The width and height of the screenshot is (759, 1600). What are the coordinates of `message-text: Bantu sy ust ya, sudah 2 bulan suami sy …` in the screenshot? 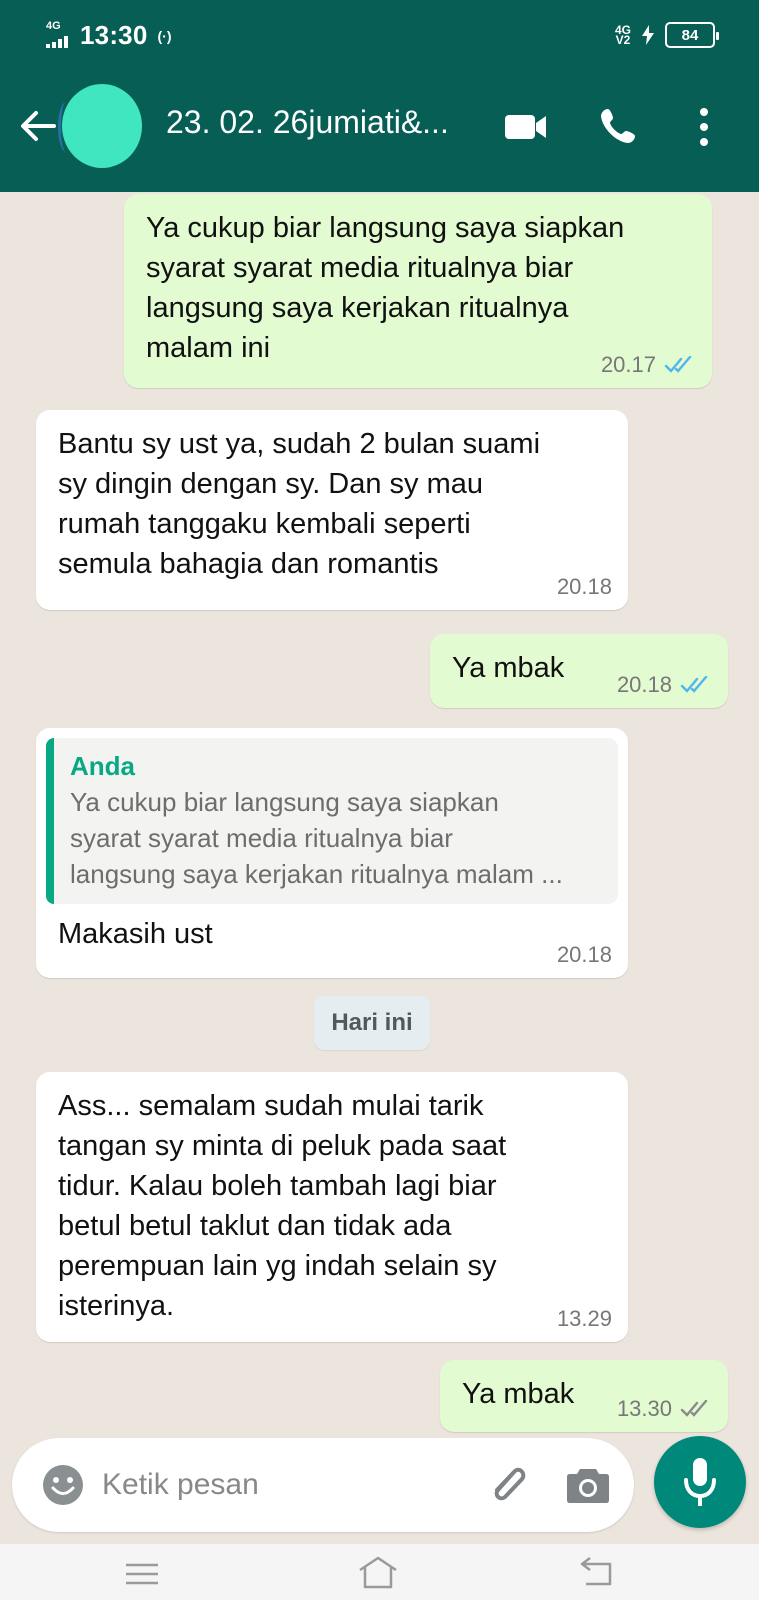 It's located at (299, 504).